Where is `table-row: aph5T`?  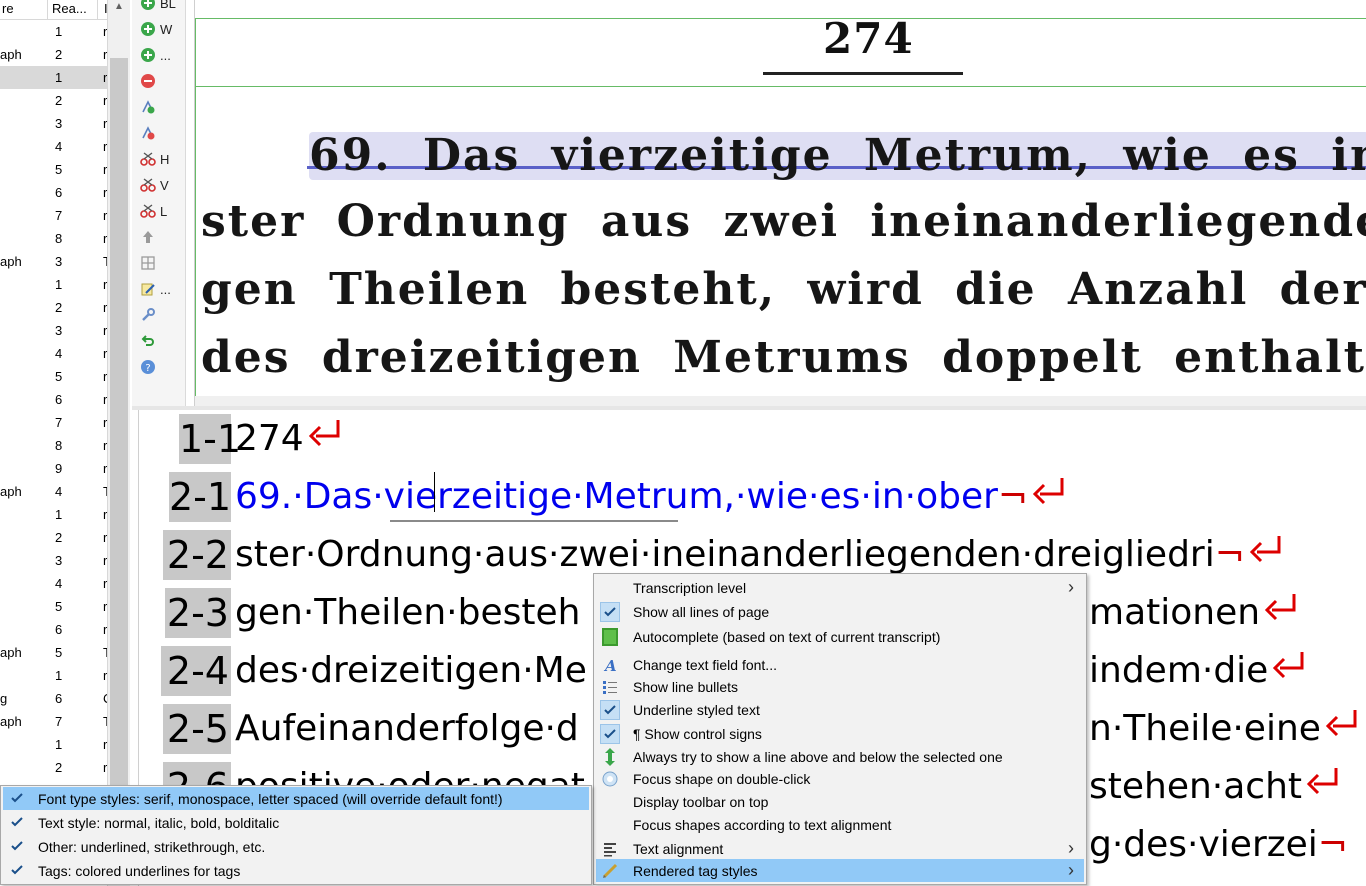
table-row: aph5T is located at coordinates (53, 652).